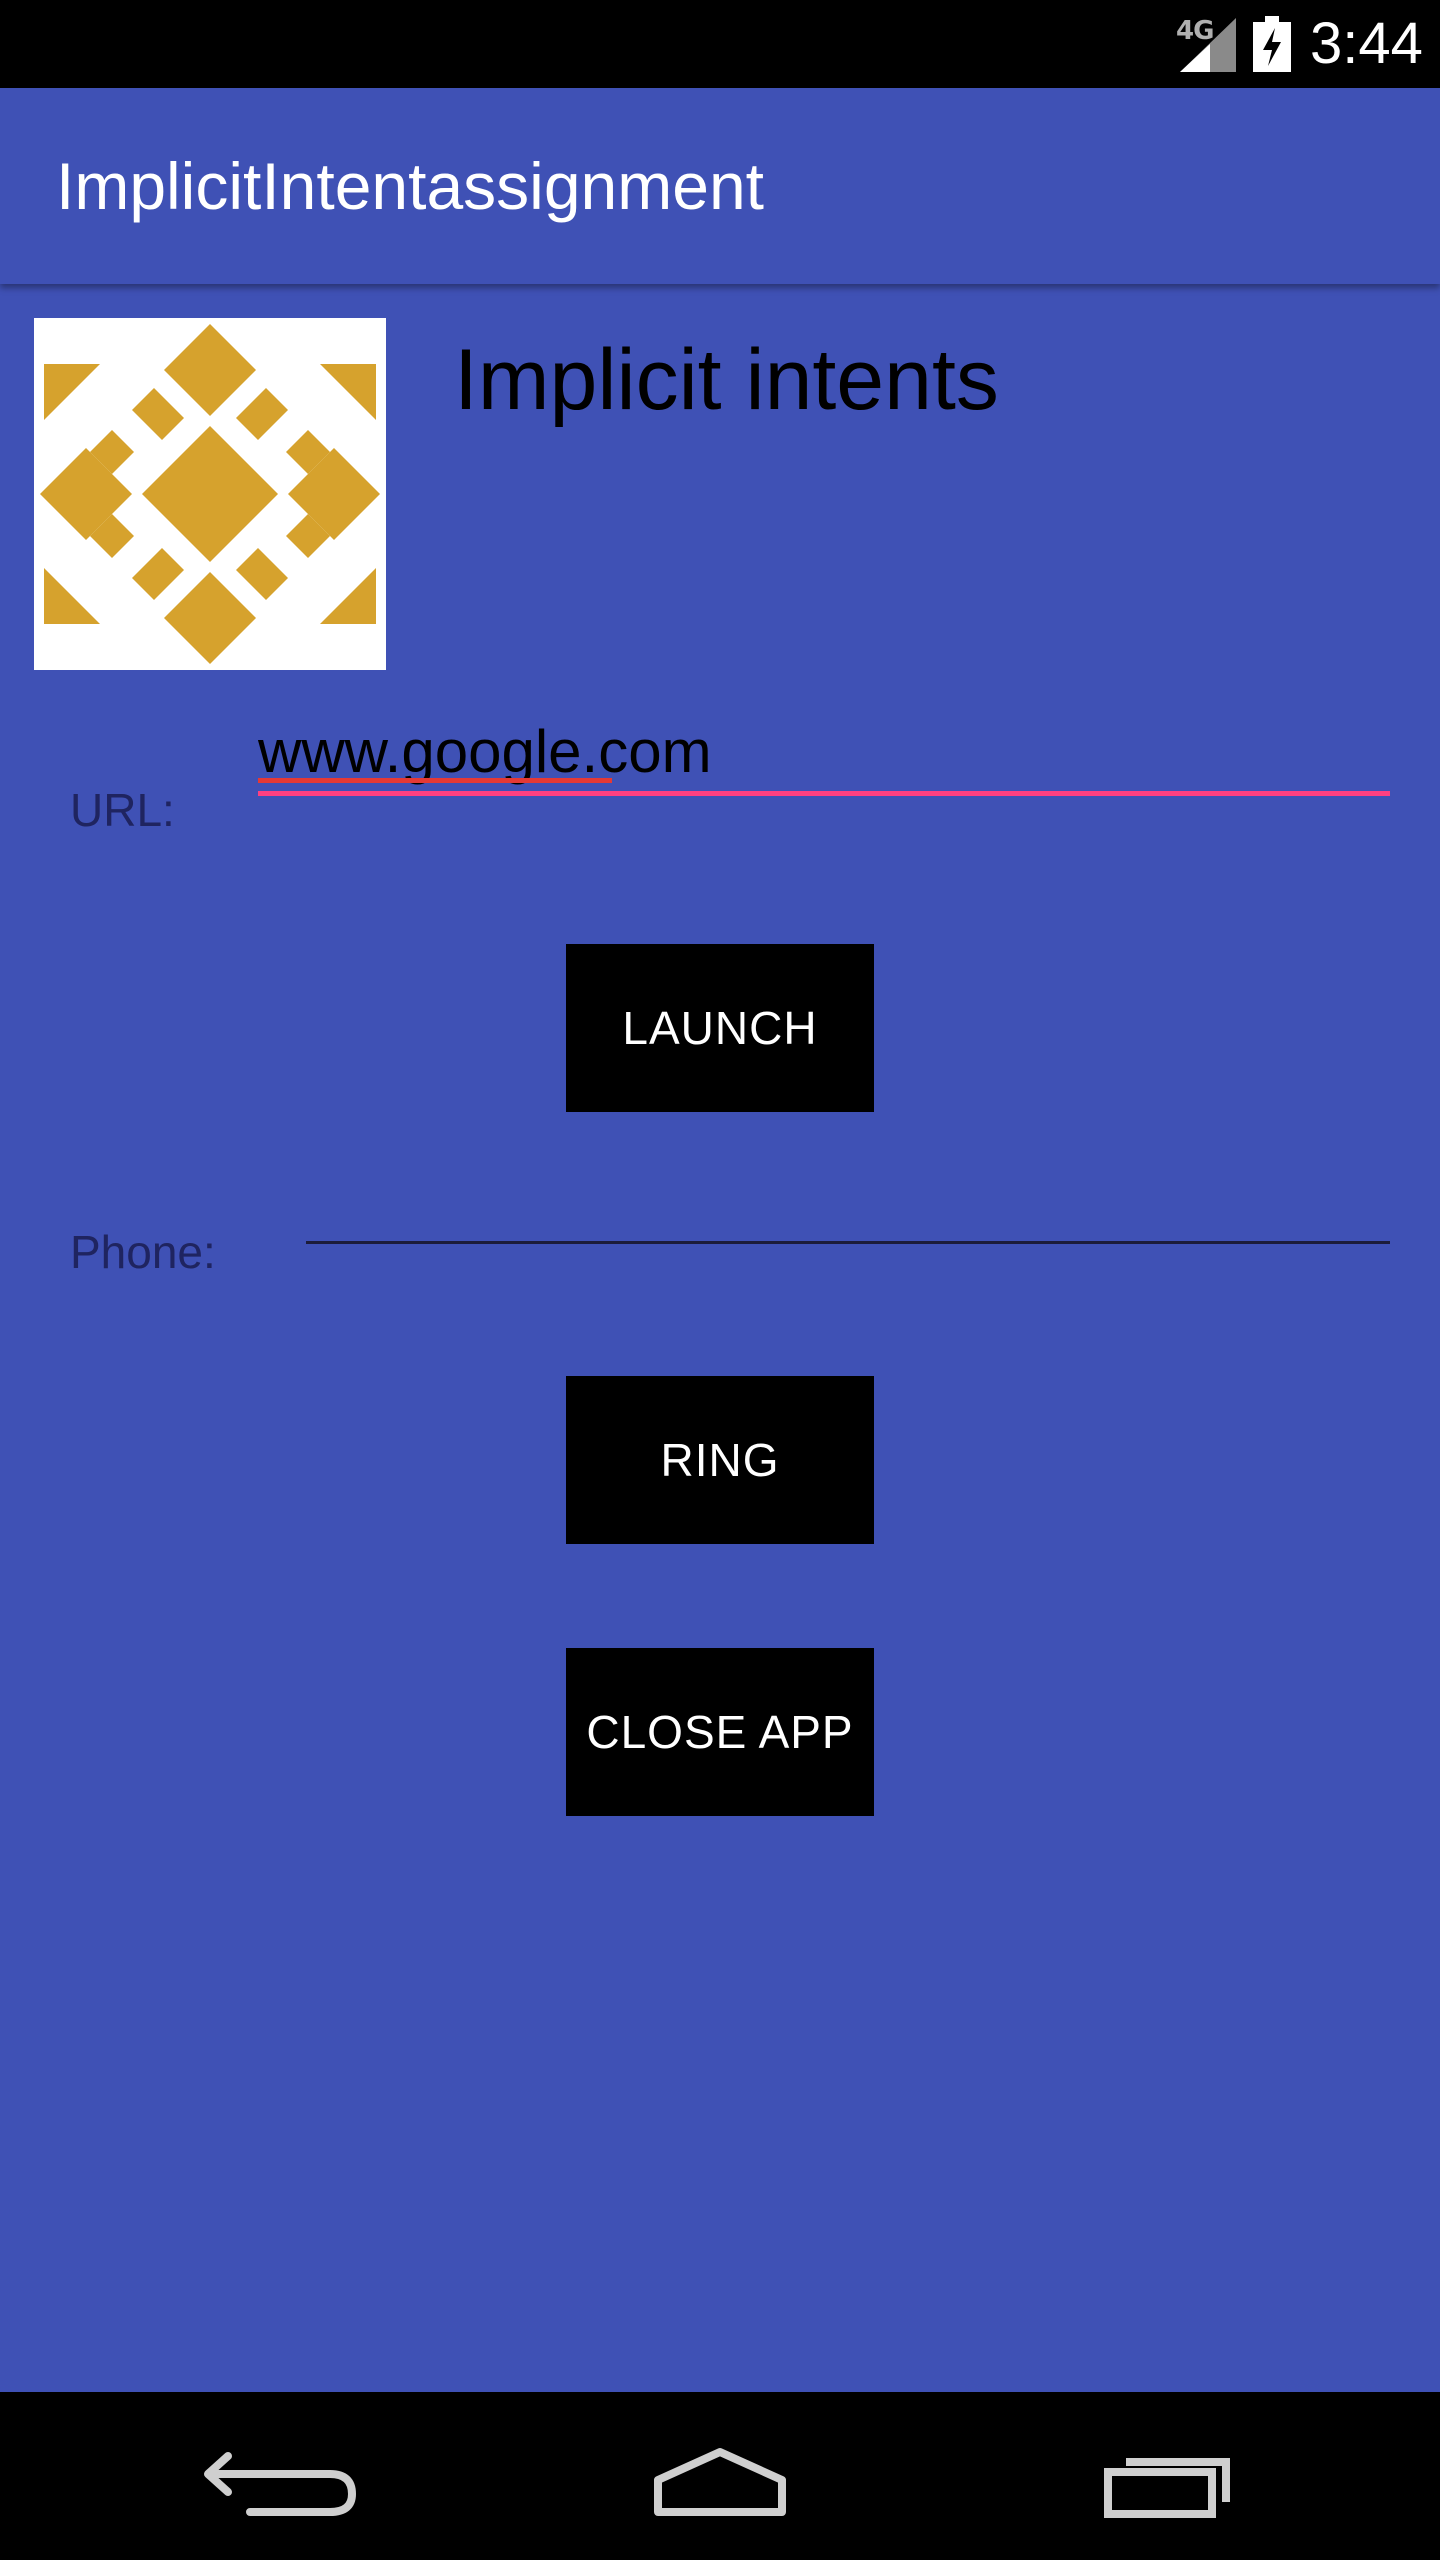 The height and width of the screenshot is (2560, 1440). Describe the element at coordinates (1210, 47) in the screenshot. I see `signal-icon` at that location.